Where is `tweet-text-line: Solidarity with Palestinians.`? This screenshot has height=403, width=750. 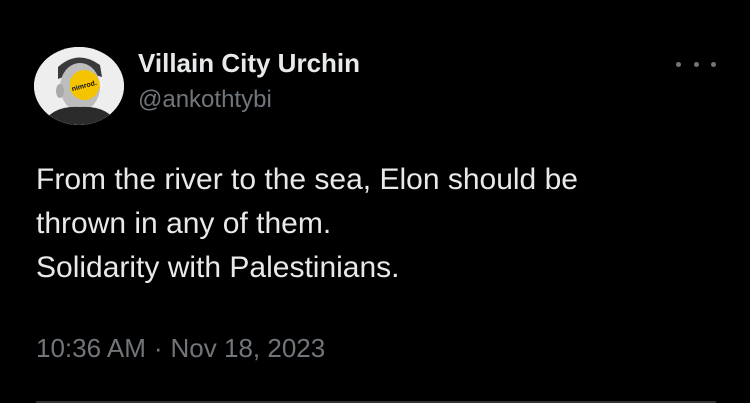 tweet-text-line: Solidarity with Palestinians. is located at coordinates (218, 267).